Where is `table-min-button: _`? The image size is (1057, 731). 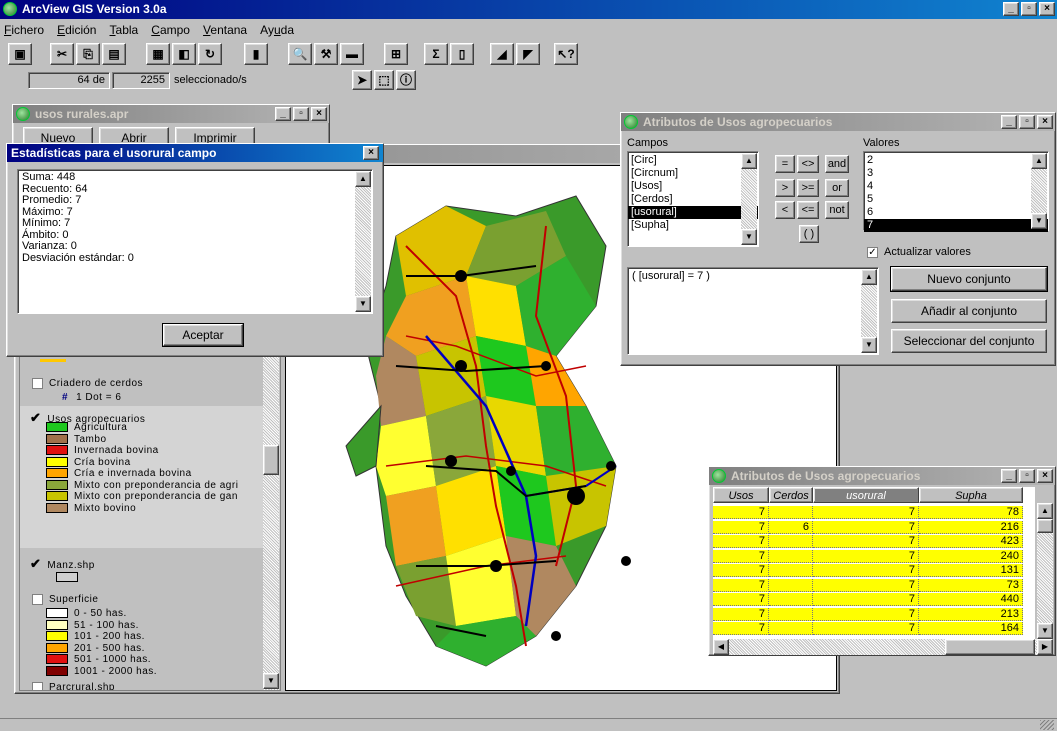 table-min-button: _ is located at coordinates (1009, 476).